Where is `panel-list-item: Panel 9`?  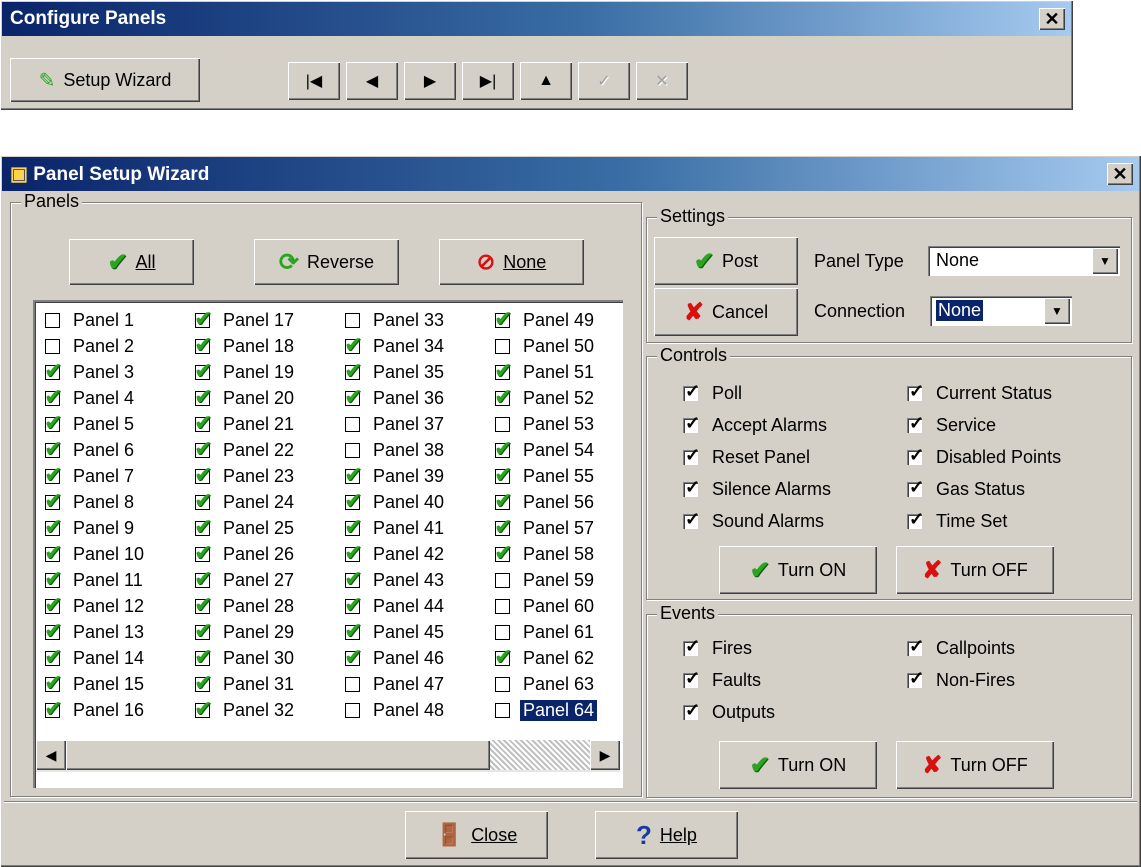 panel-list-item: Panel 9 is located at coordinates (87, 527).